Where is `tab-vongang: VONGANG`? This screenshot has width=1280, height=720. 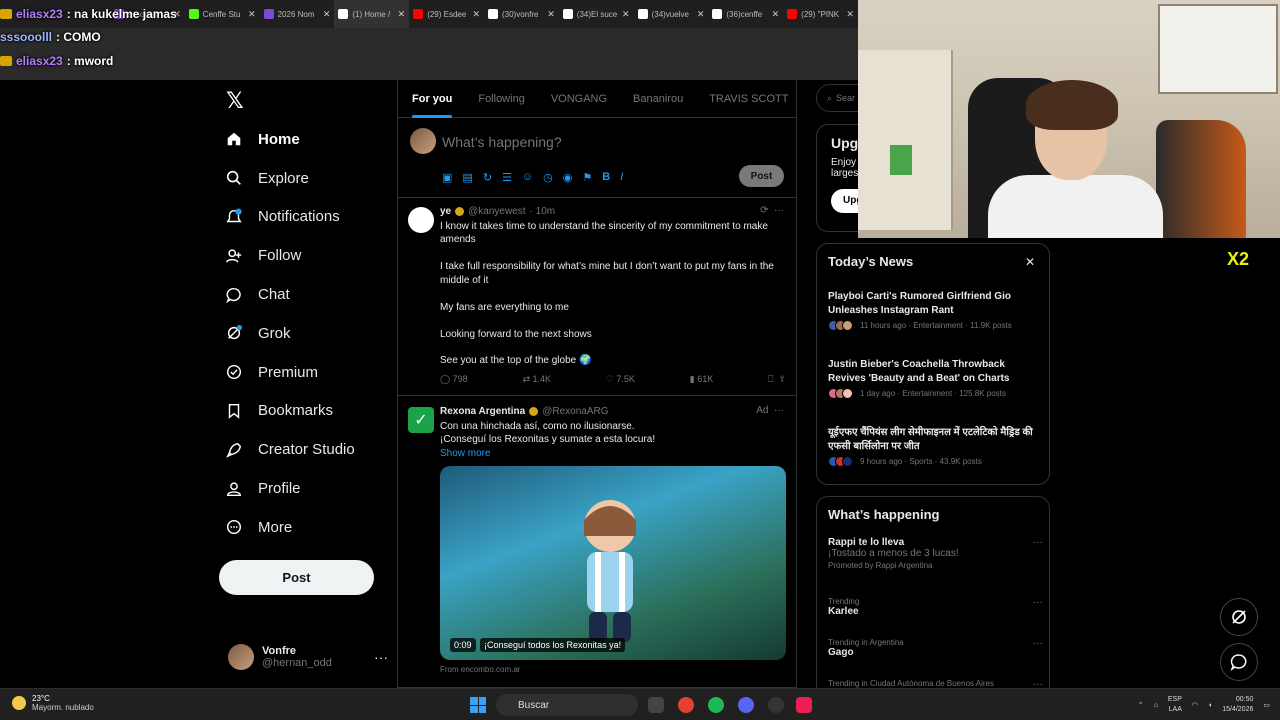 tab-vongang: VONGANG is located at coordinates (579, 99).